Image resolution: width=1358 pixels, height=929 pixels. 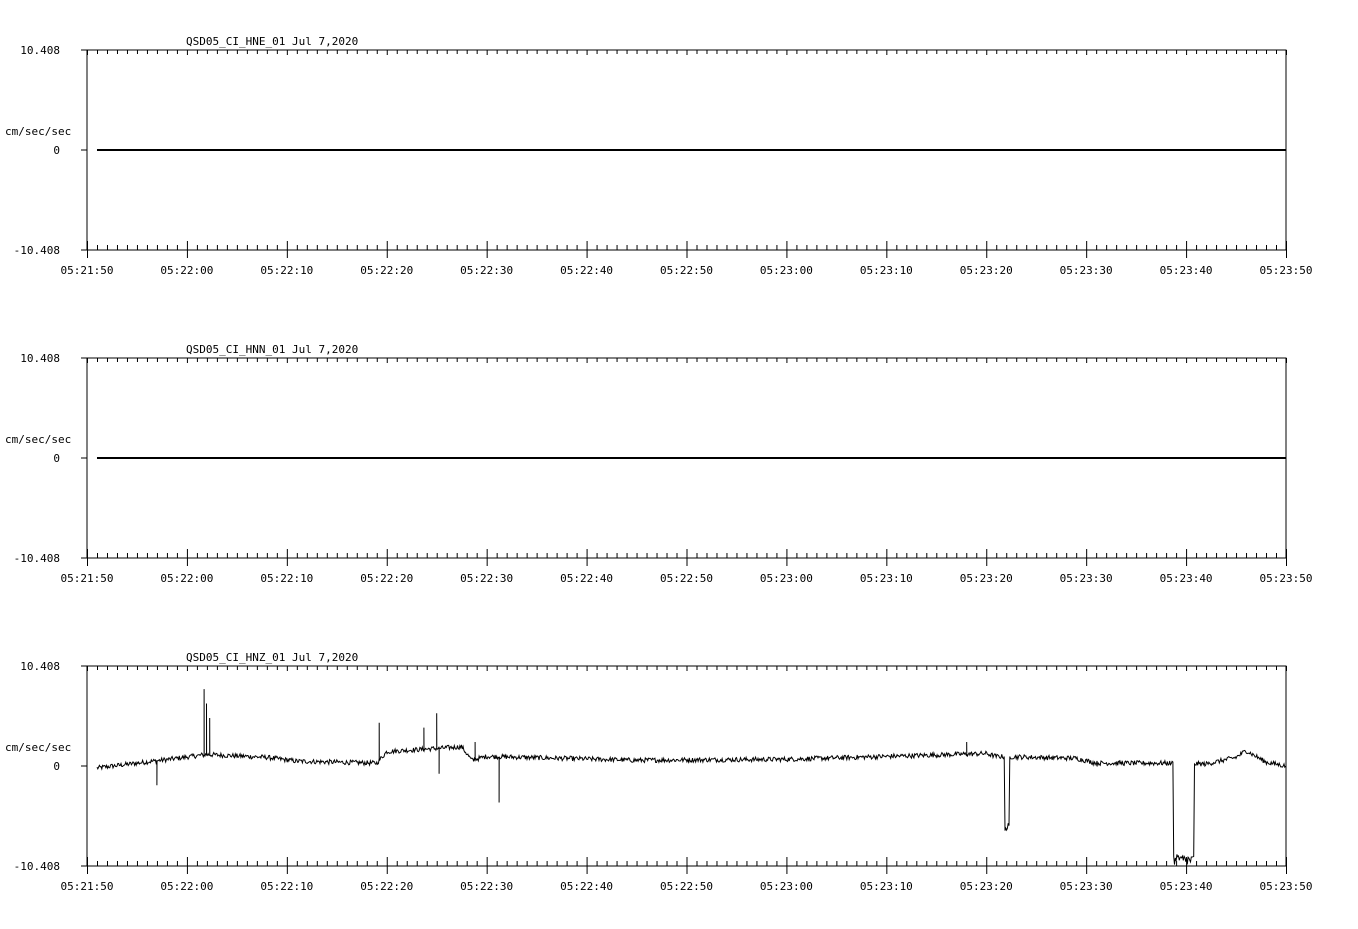 I want to click on panel-title: QSD05_CI_HNZ_01 Jul 7,2020, so click(x=272, y=657).